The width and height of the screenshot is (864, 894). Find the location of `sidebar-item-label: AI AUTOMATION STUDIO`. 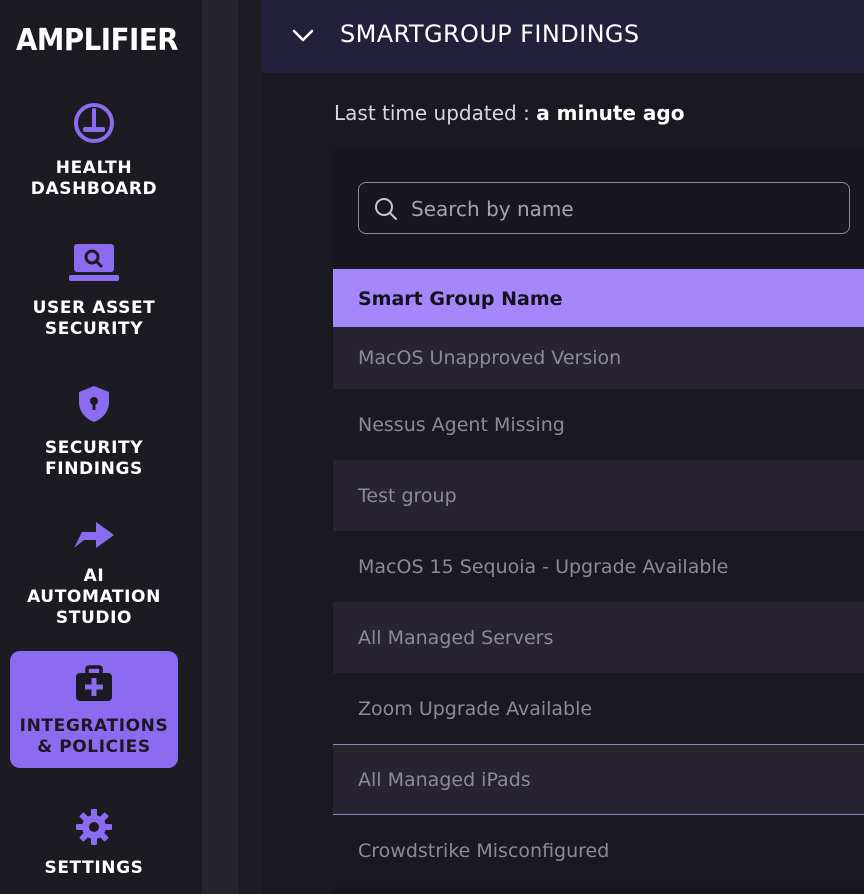

sidebar-item-label: AI AUTOMATION STUDIO is located at coordinates (94, 597).